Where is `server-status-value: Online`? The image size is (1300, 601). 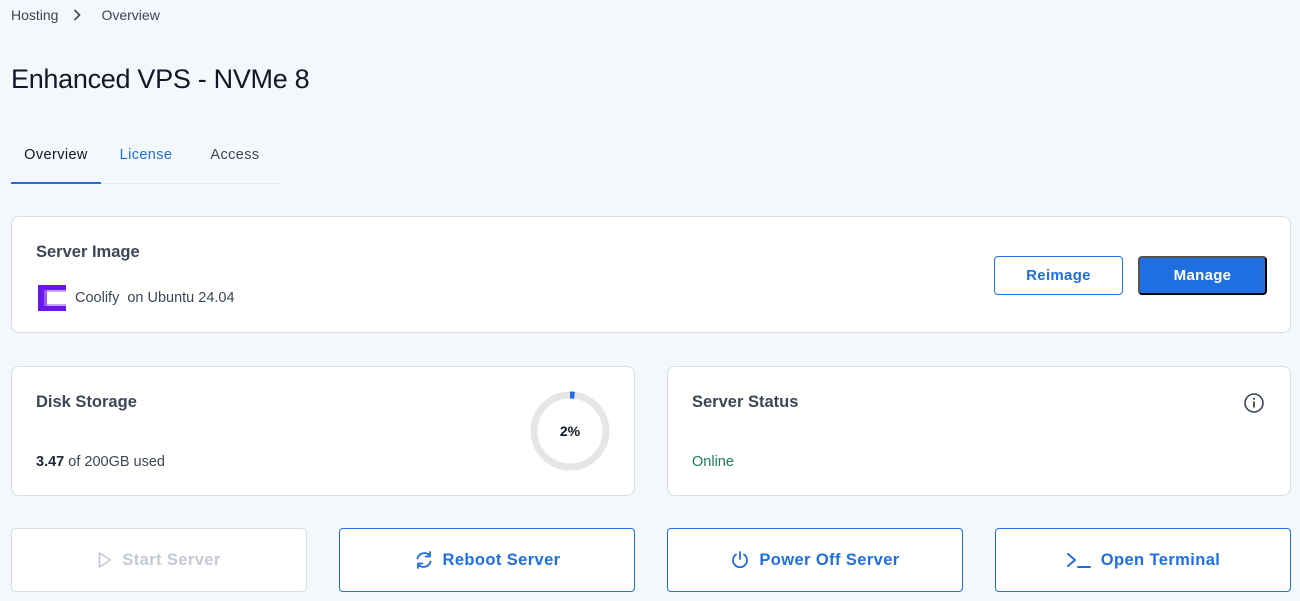
server-status-value: Online is located at coordinates (713, 462).